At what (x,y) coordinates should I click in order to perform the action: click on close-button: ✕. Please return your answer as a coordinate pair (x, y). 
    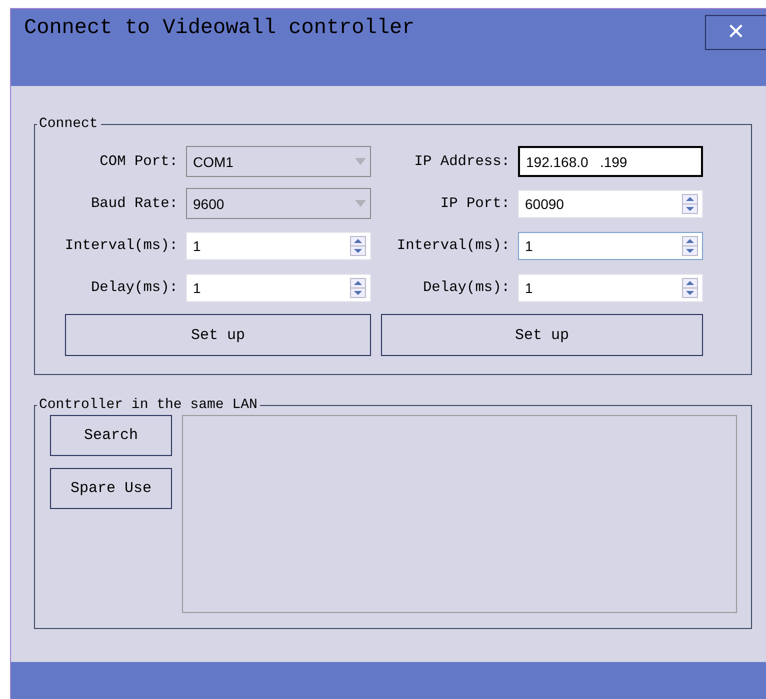
    Looking at the image, I should click on (735, 32).